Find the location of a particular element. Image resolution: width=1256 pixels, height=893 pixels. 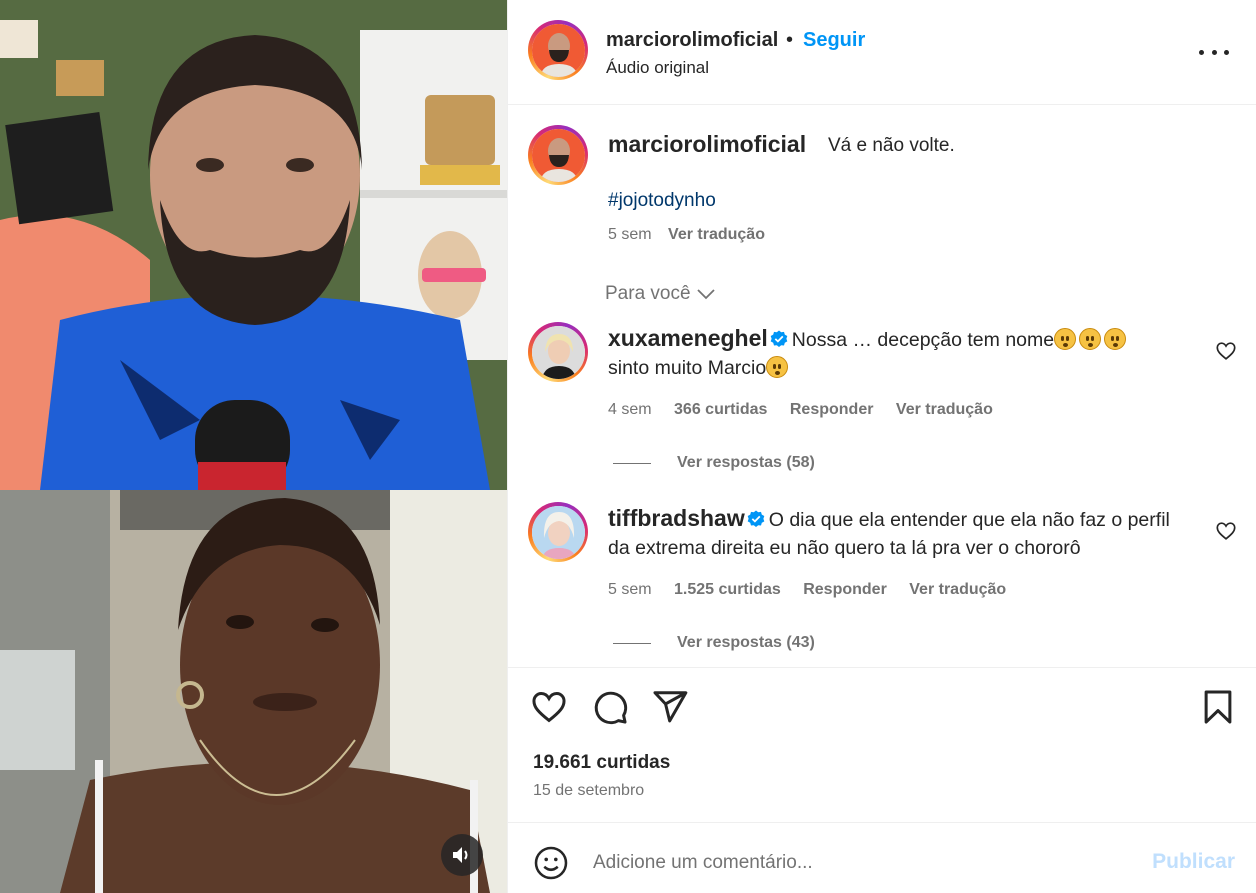

heart-icon is located at coordinates (549, 707).